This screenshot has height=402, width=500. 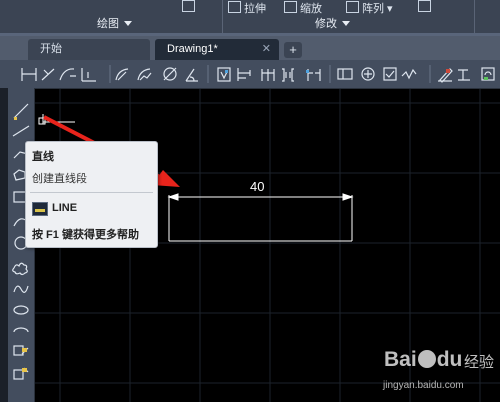 What do you see at coordinates (479, 362) in the screenshot?
I see `watermark-suffix: 经验` at bounding box center [479, 362].